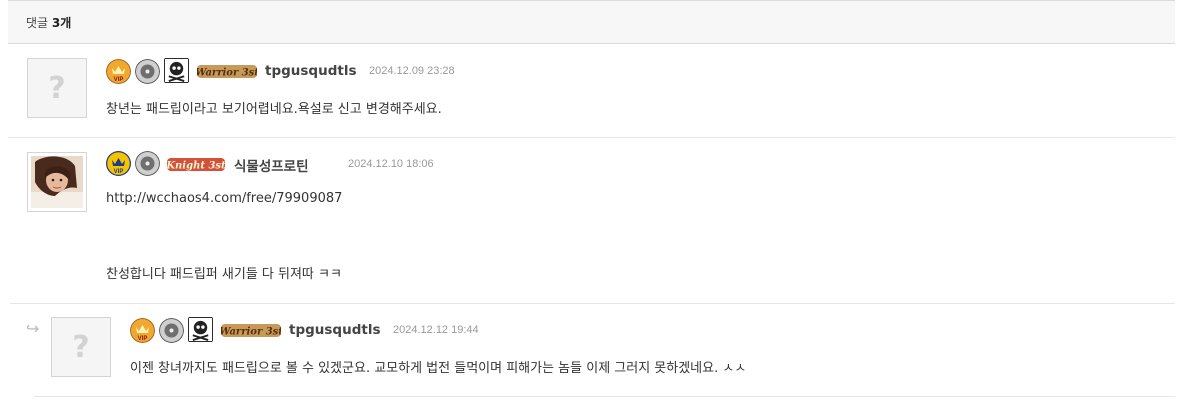 This screenshot has width=1183, height=408. I want to click on comment-link: http://wcchaos4.com/free/79909087, so click(224, 198).